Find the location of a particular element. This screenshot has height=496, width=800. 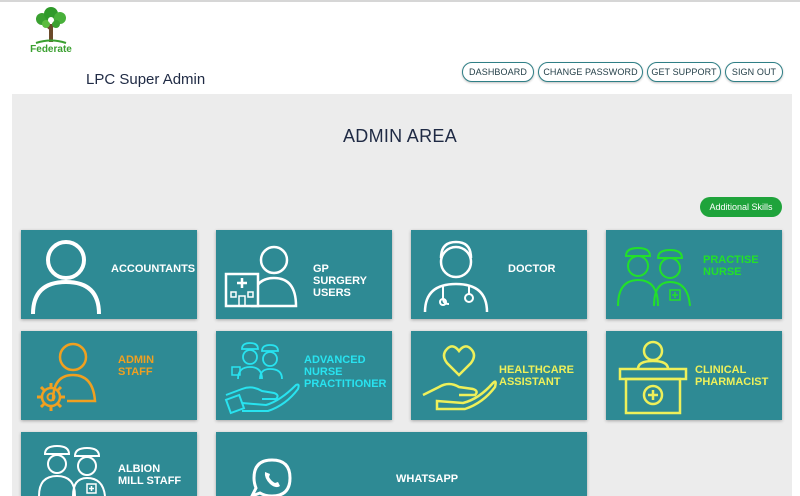

top-border is located at coordinates (400, 1).